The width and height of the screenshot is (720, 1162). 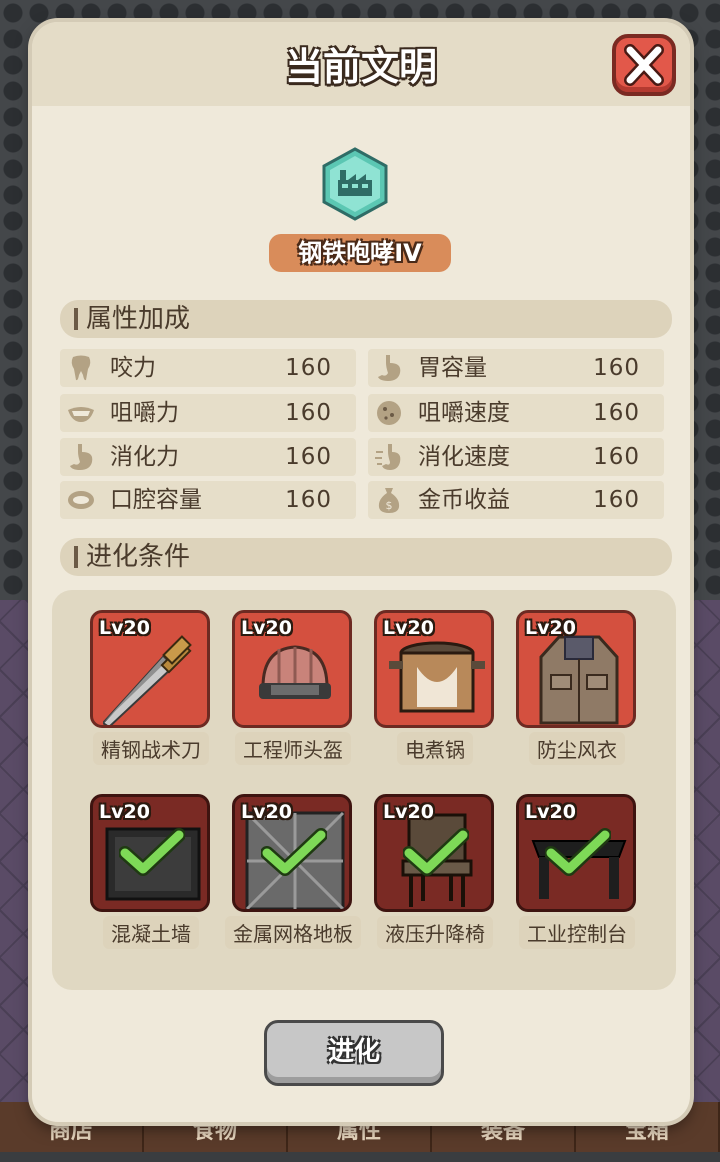 I want to click on stat-name: 胃容量, so click(x=452, y=368).